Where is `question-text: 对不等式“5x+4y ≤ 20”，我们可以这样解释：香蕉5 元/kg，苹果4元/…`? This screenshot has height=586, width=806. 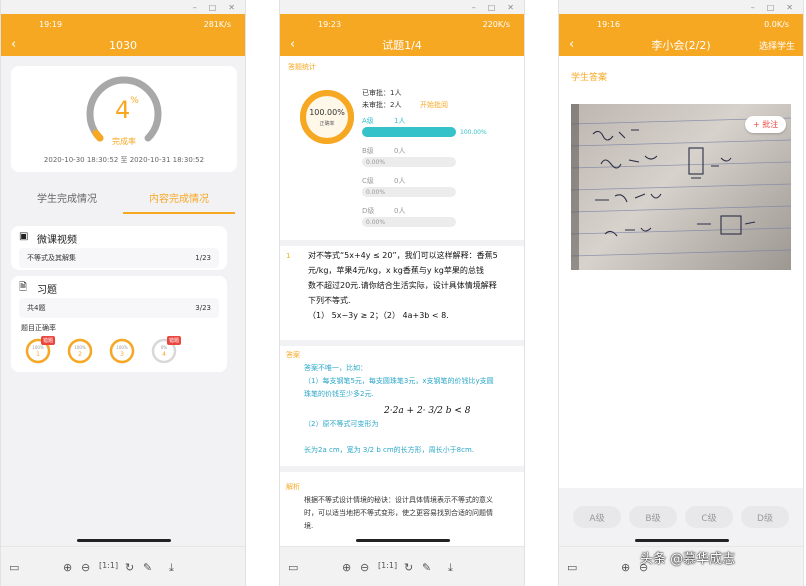
question-text: 对不等式“5x+4y ≤ 20”，我们可以这样解释：香蕉5 元/kg，苹果4元/… is located at coordinates (403, 285).